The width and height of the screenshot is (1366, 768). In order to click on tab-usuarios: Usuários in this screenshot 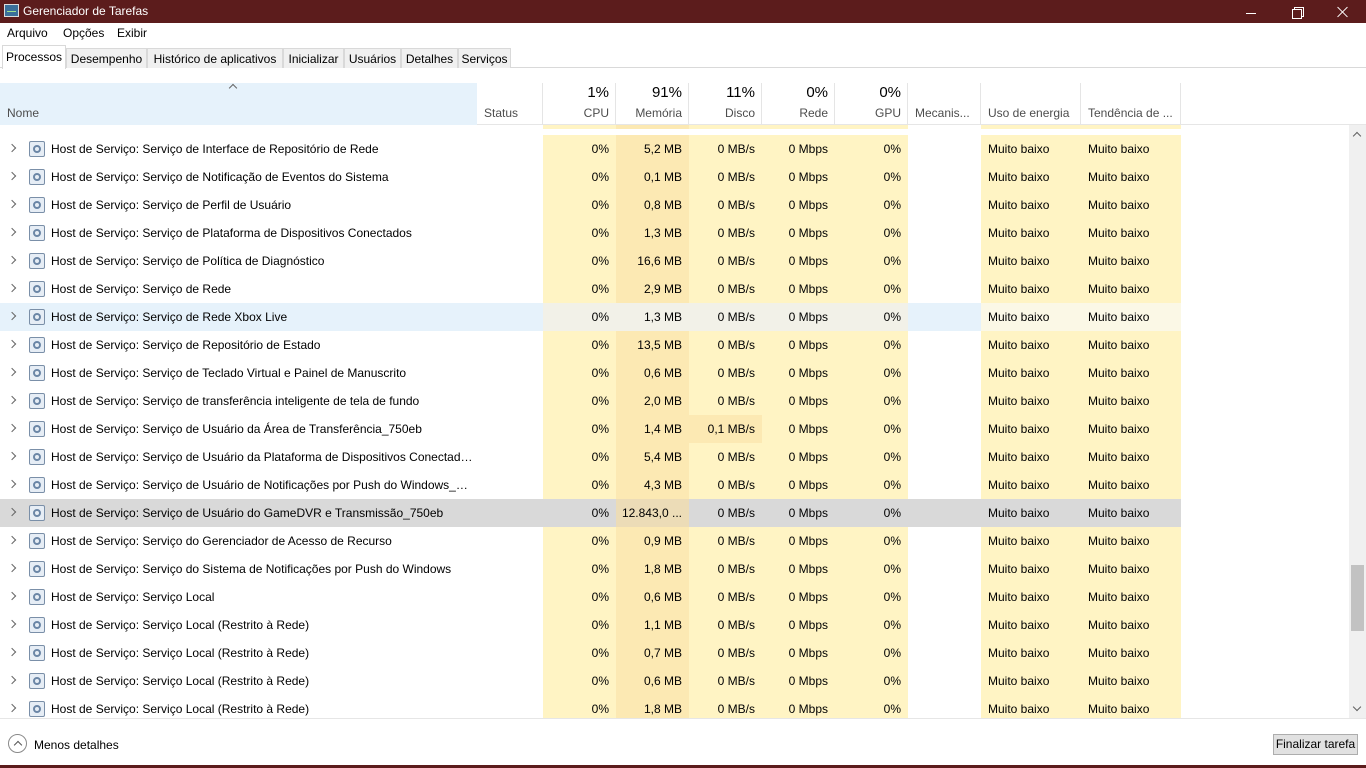, I will do `click(372, 58)`.